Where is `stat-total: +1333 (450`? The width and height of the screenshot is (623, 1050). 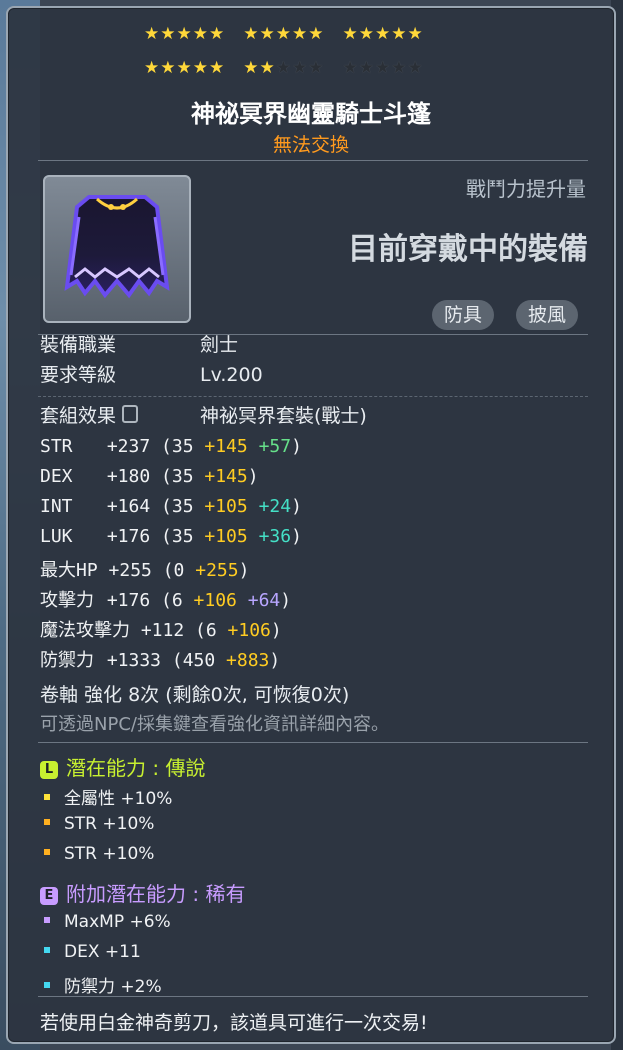
stat-total: +1333 (450 is located at coordinates (161, 660).